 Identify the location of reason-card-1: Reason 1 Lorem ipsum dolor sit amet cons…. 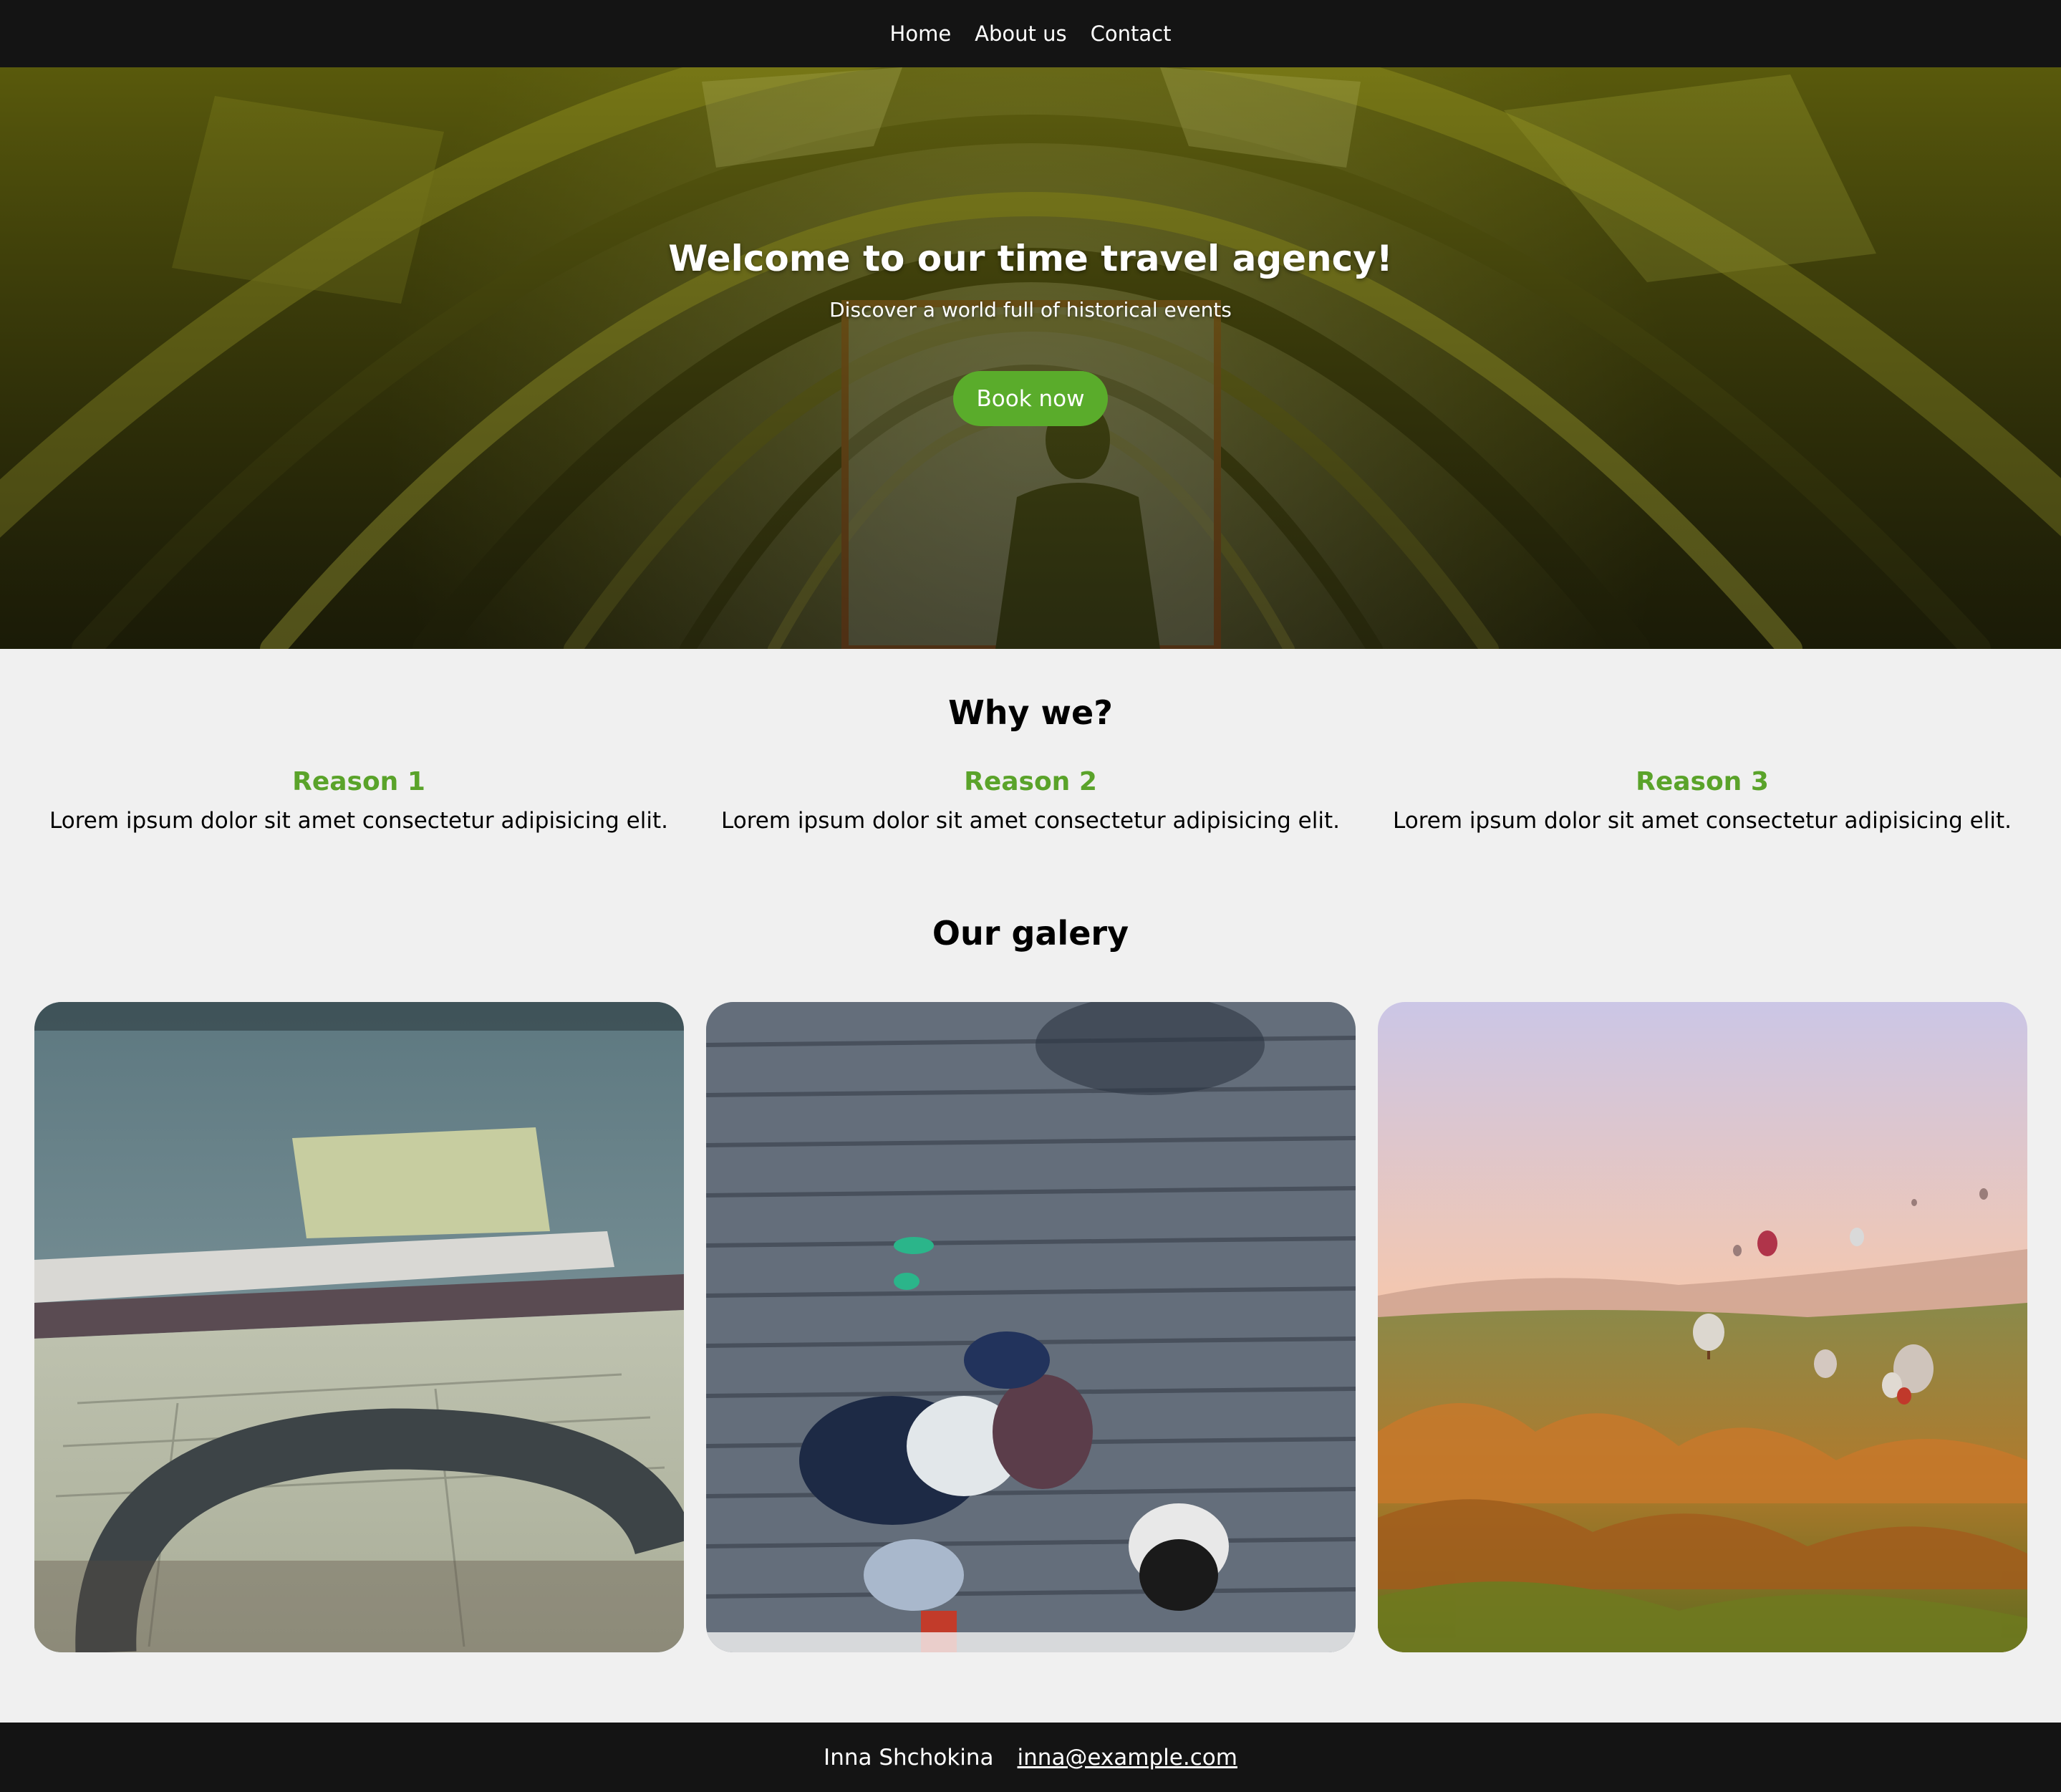
(358, 801).